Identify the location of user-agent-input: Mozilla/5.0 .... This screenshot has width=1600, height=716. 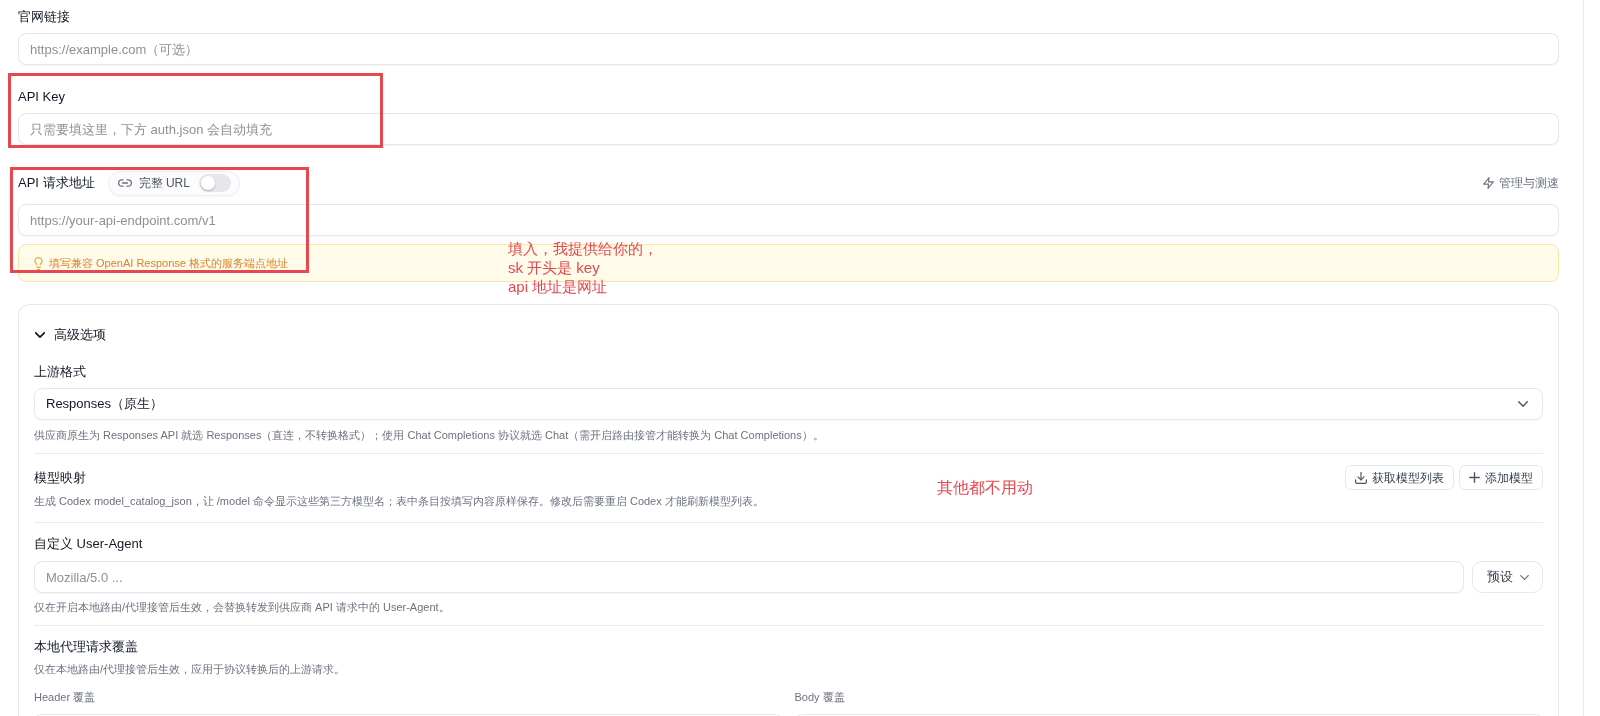
(749, 577).